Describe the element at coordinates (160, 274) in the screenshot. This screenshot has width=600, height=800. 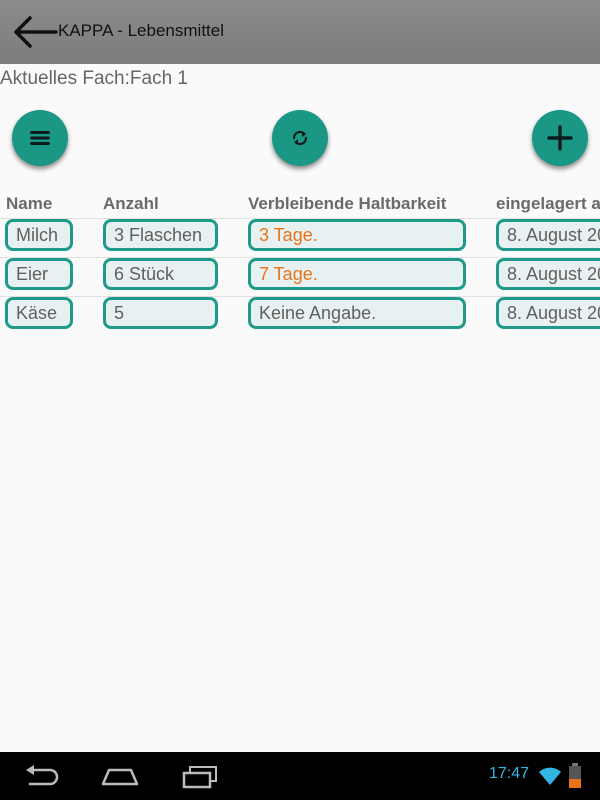
I see `quantity-field: 6 Stück` at that location.